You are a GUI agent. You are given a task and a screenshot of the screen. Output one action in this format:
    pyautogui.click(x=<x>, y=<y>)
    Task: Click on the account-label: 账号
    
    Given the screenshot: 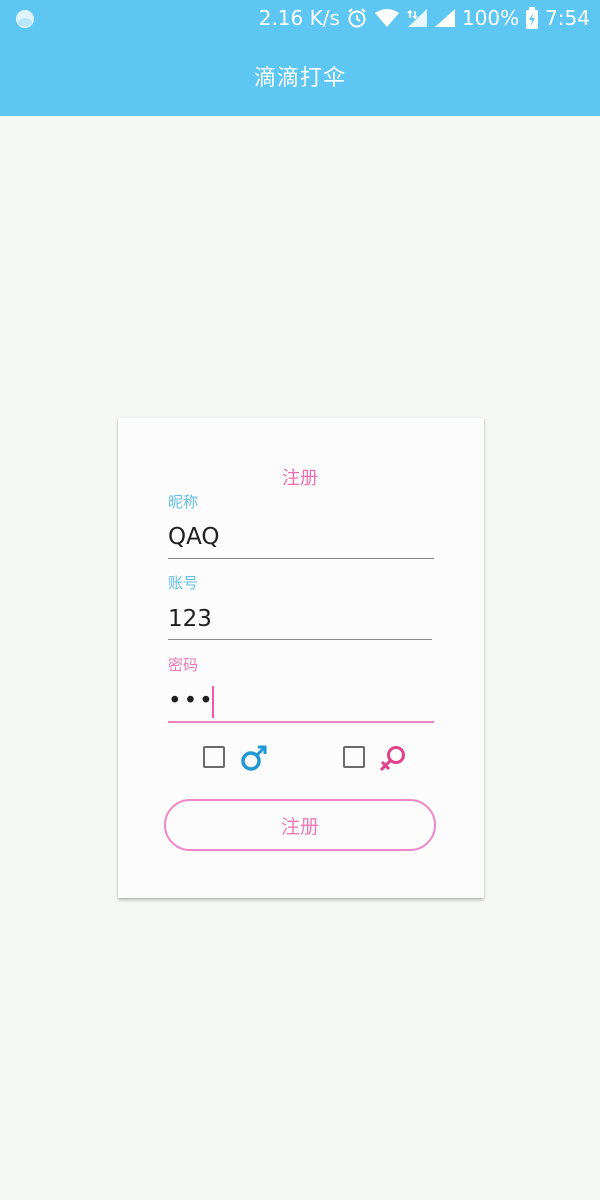 What is the action you would take?
    pyautogui.click(x=183, y=583)
    